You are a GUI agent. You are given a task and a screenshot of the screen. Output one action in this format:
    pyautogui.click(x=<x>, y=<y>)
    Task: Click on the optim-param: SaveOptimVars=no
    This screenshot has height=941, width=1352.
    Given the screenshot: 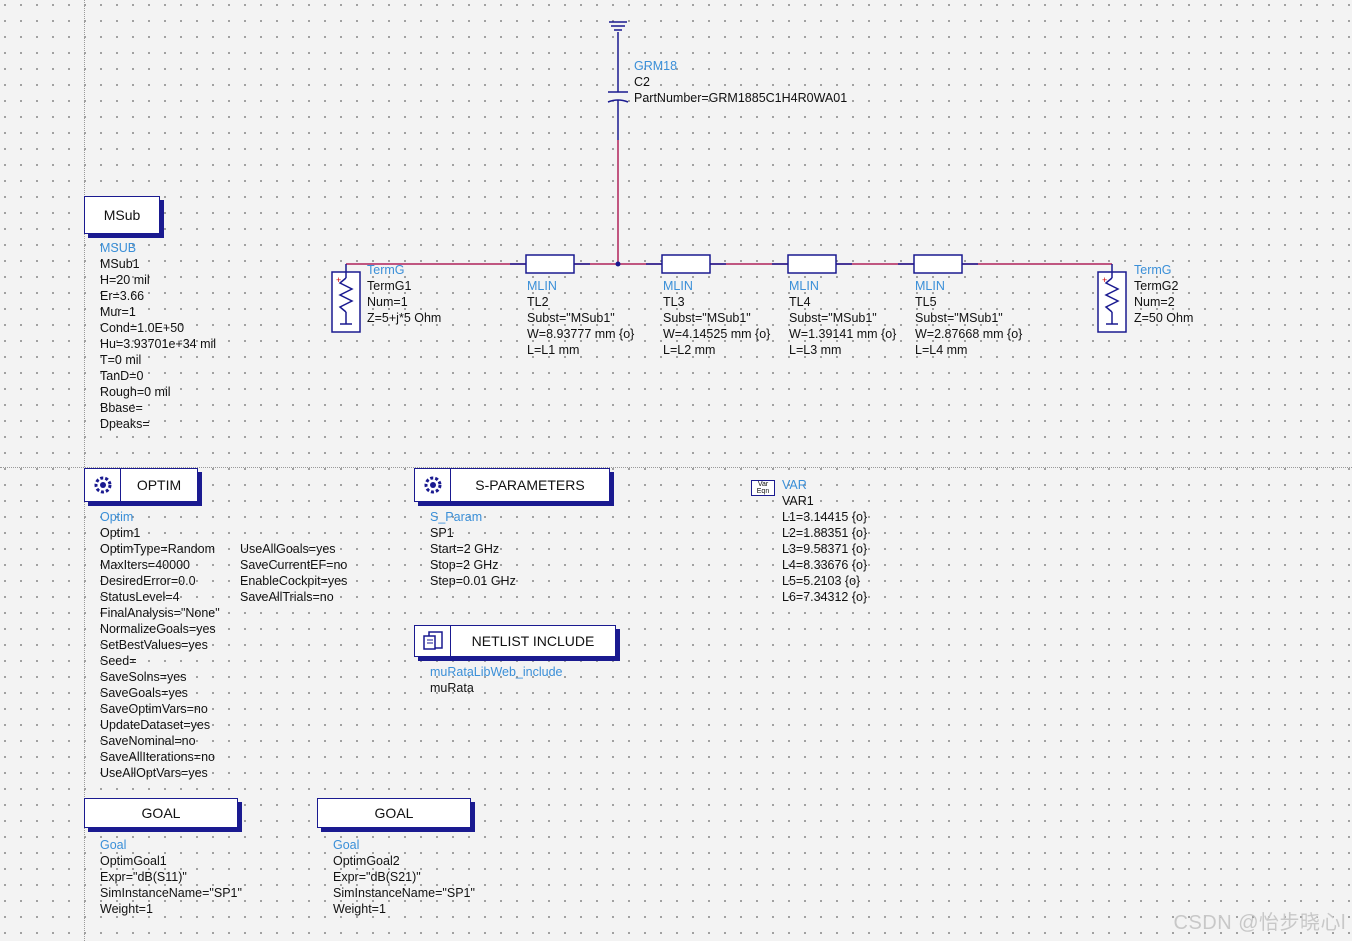 What is the action you would take?
    pyautogui.click(x=154, y=709)
    